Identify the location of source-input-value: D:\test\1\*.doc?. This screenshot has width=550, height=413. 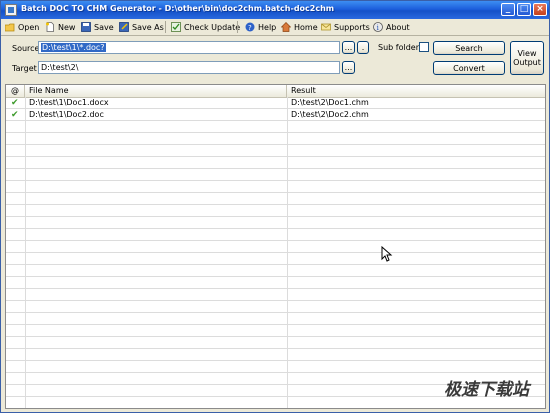
(73, 47).